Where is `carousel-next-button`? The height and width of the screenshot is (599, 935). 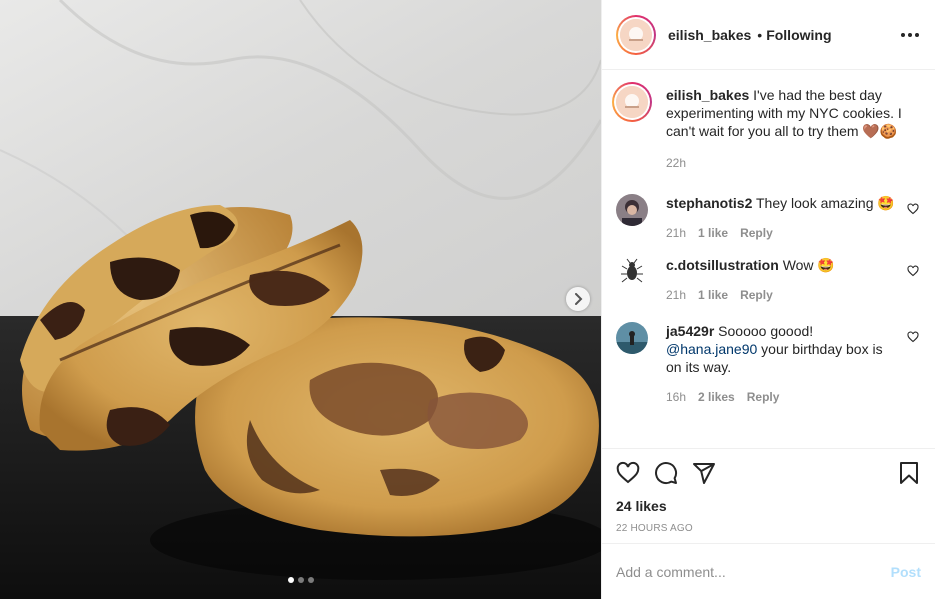
carousel-next-button is located at coordinates (578, 299).